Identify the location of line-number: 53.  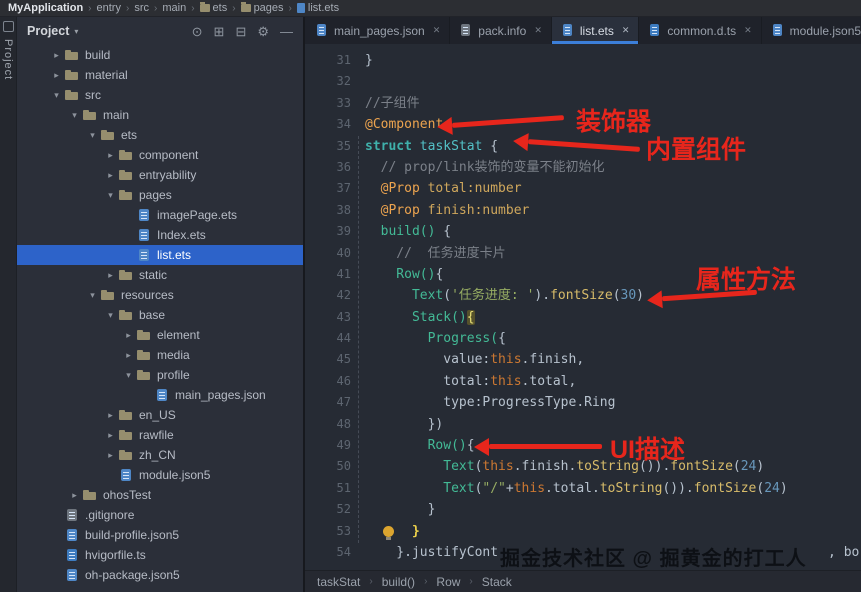
(335, 531).